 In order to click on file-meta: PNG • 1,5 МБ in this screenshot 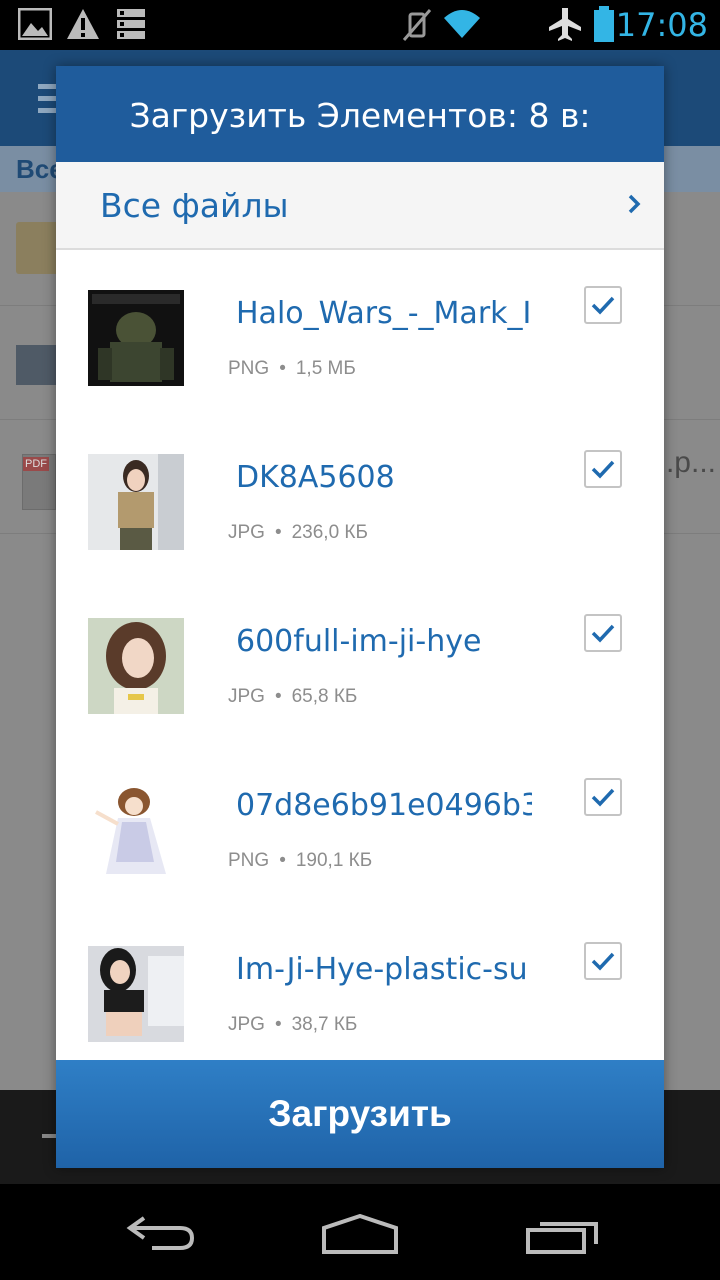, I will do `click(292, 368)`.